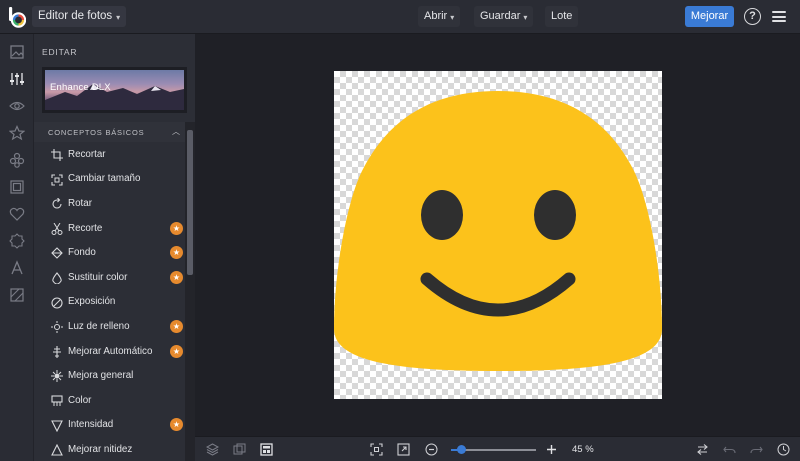 The image size is (800, 461). Describe the element at coordinates (109, 228) in the screenshot. I see `tool-item-scissors: Recorte ★` at that location.